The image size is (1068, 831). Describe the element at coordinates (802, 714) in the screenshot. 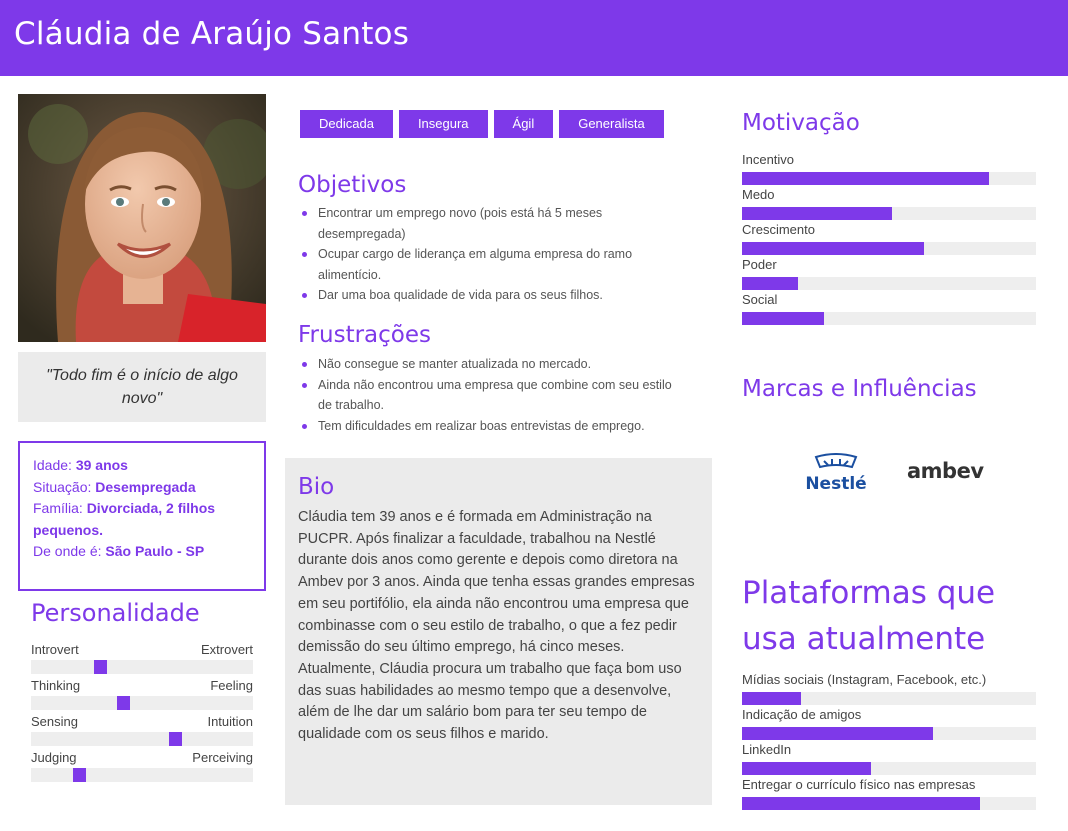

I see `bar-label: Indicação de amigos` at that location.